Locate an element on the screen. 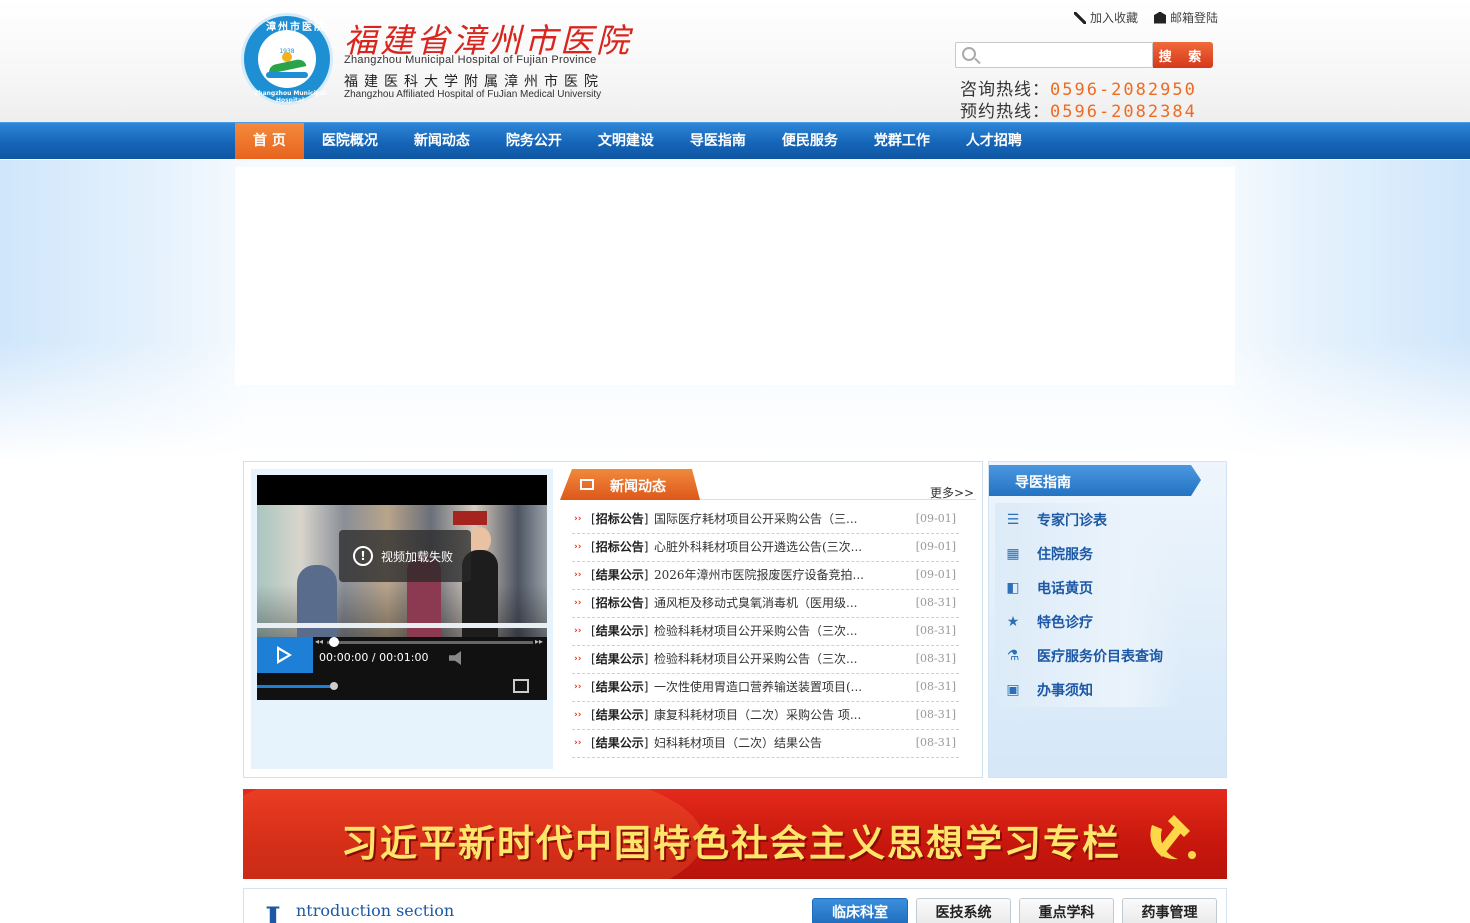 This screenshot has width=1470, height=923. search-input is located at coordinates (1067, 55).